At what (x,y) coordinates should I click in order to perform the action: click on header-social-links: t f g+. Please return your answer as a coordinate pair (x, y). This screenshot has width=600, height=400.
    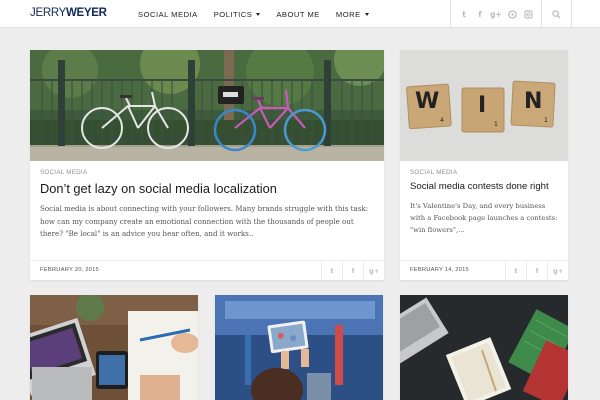
    Looking at the image, I should click on (496, 14).